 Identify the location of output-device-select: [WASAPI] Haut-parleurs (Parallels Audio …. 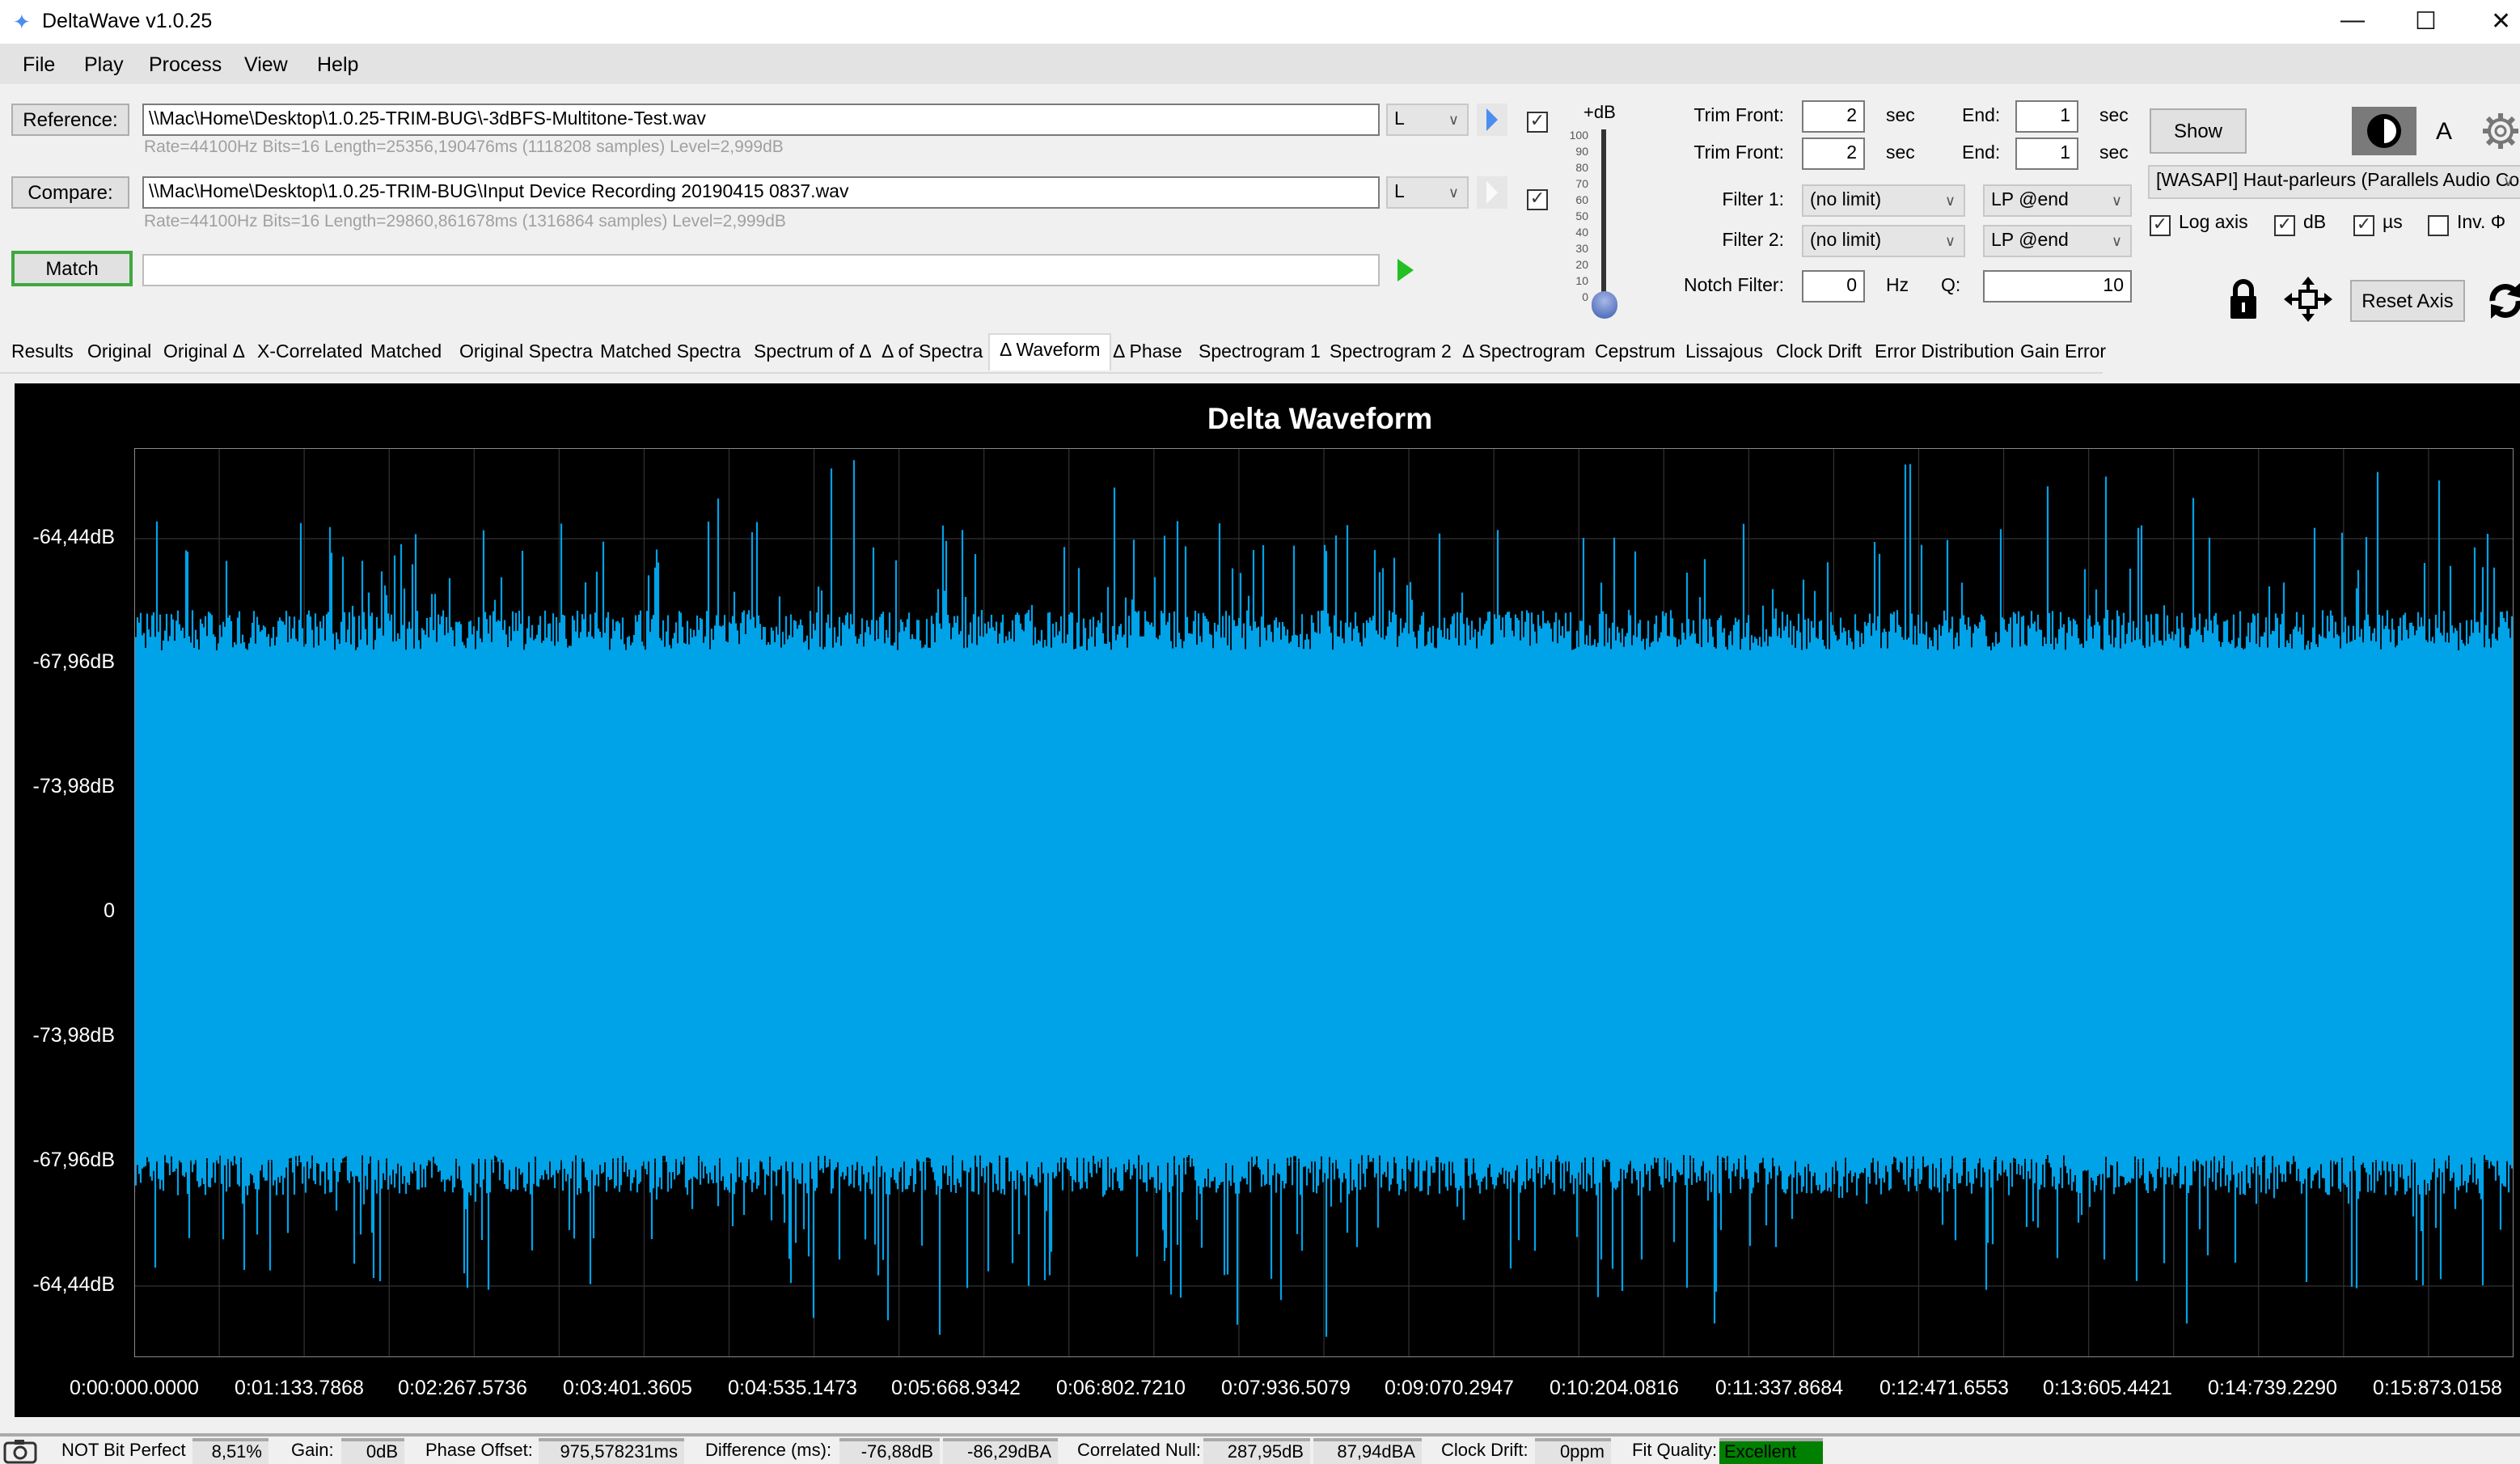
(2334, 182).